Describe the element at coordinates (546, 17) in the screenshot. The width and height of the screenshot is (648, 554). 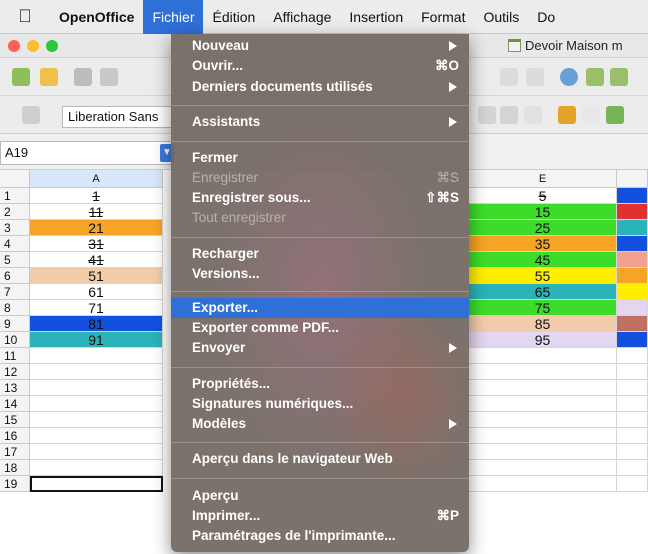
I see `menu-documents: Do` at that location.